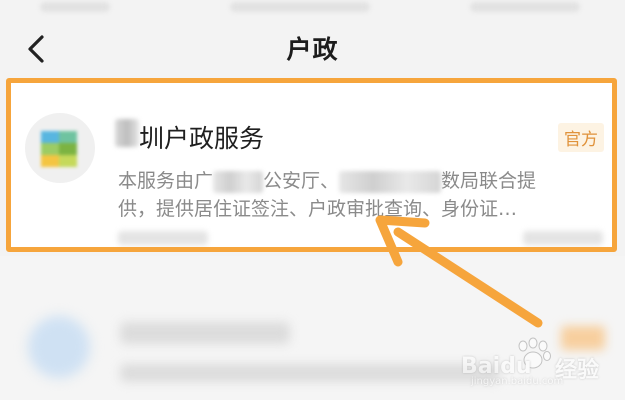  I want to click on baidu-watermark: Baidu 经验 jingyan.baidu.com, so click(536, 360).